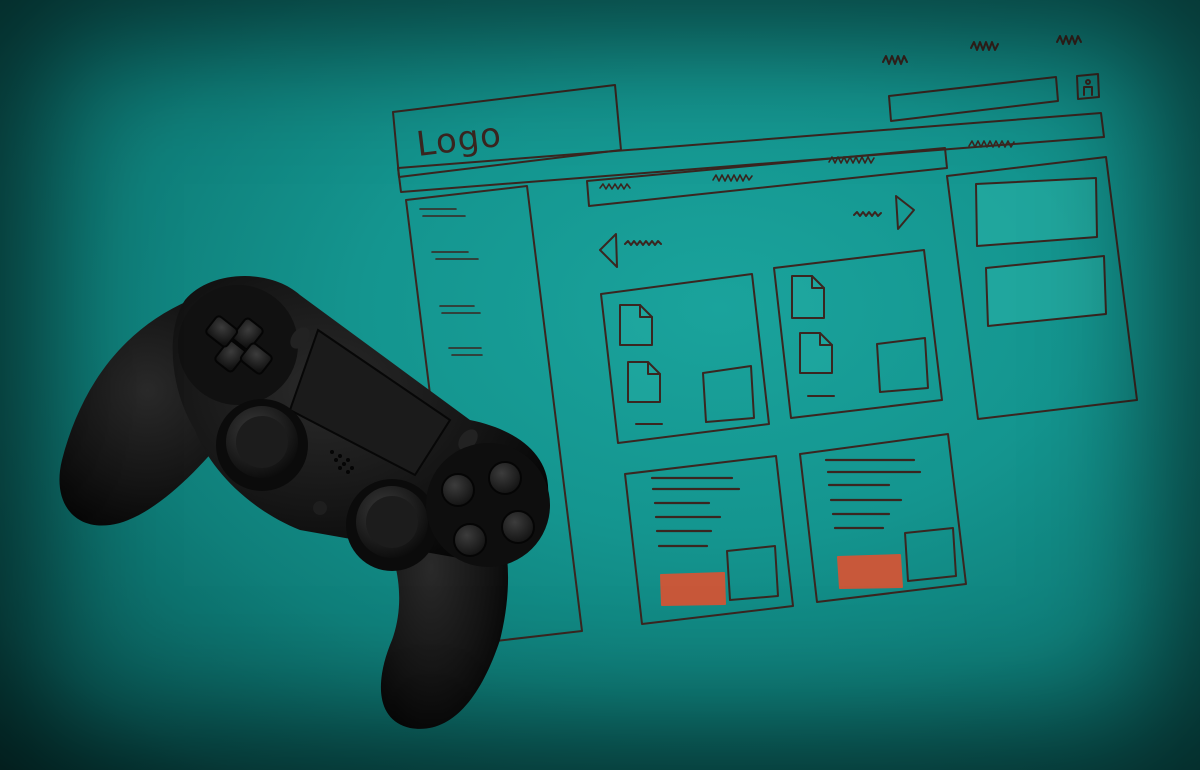 Image resolution: width=1200 pixels, height=770 pixels. What do you see at coordinates (320, 508) in the screenshot?
I see `home-button` at bounding box center [320, 508].